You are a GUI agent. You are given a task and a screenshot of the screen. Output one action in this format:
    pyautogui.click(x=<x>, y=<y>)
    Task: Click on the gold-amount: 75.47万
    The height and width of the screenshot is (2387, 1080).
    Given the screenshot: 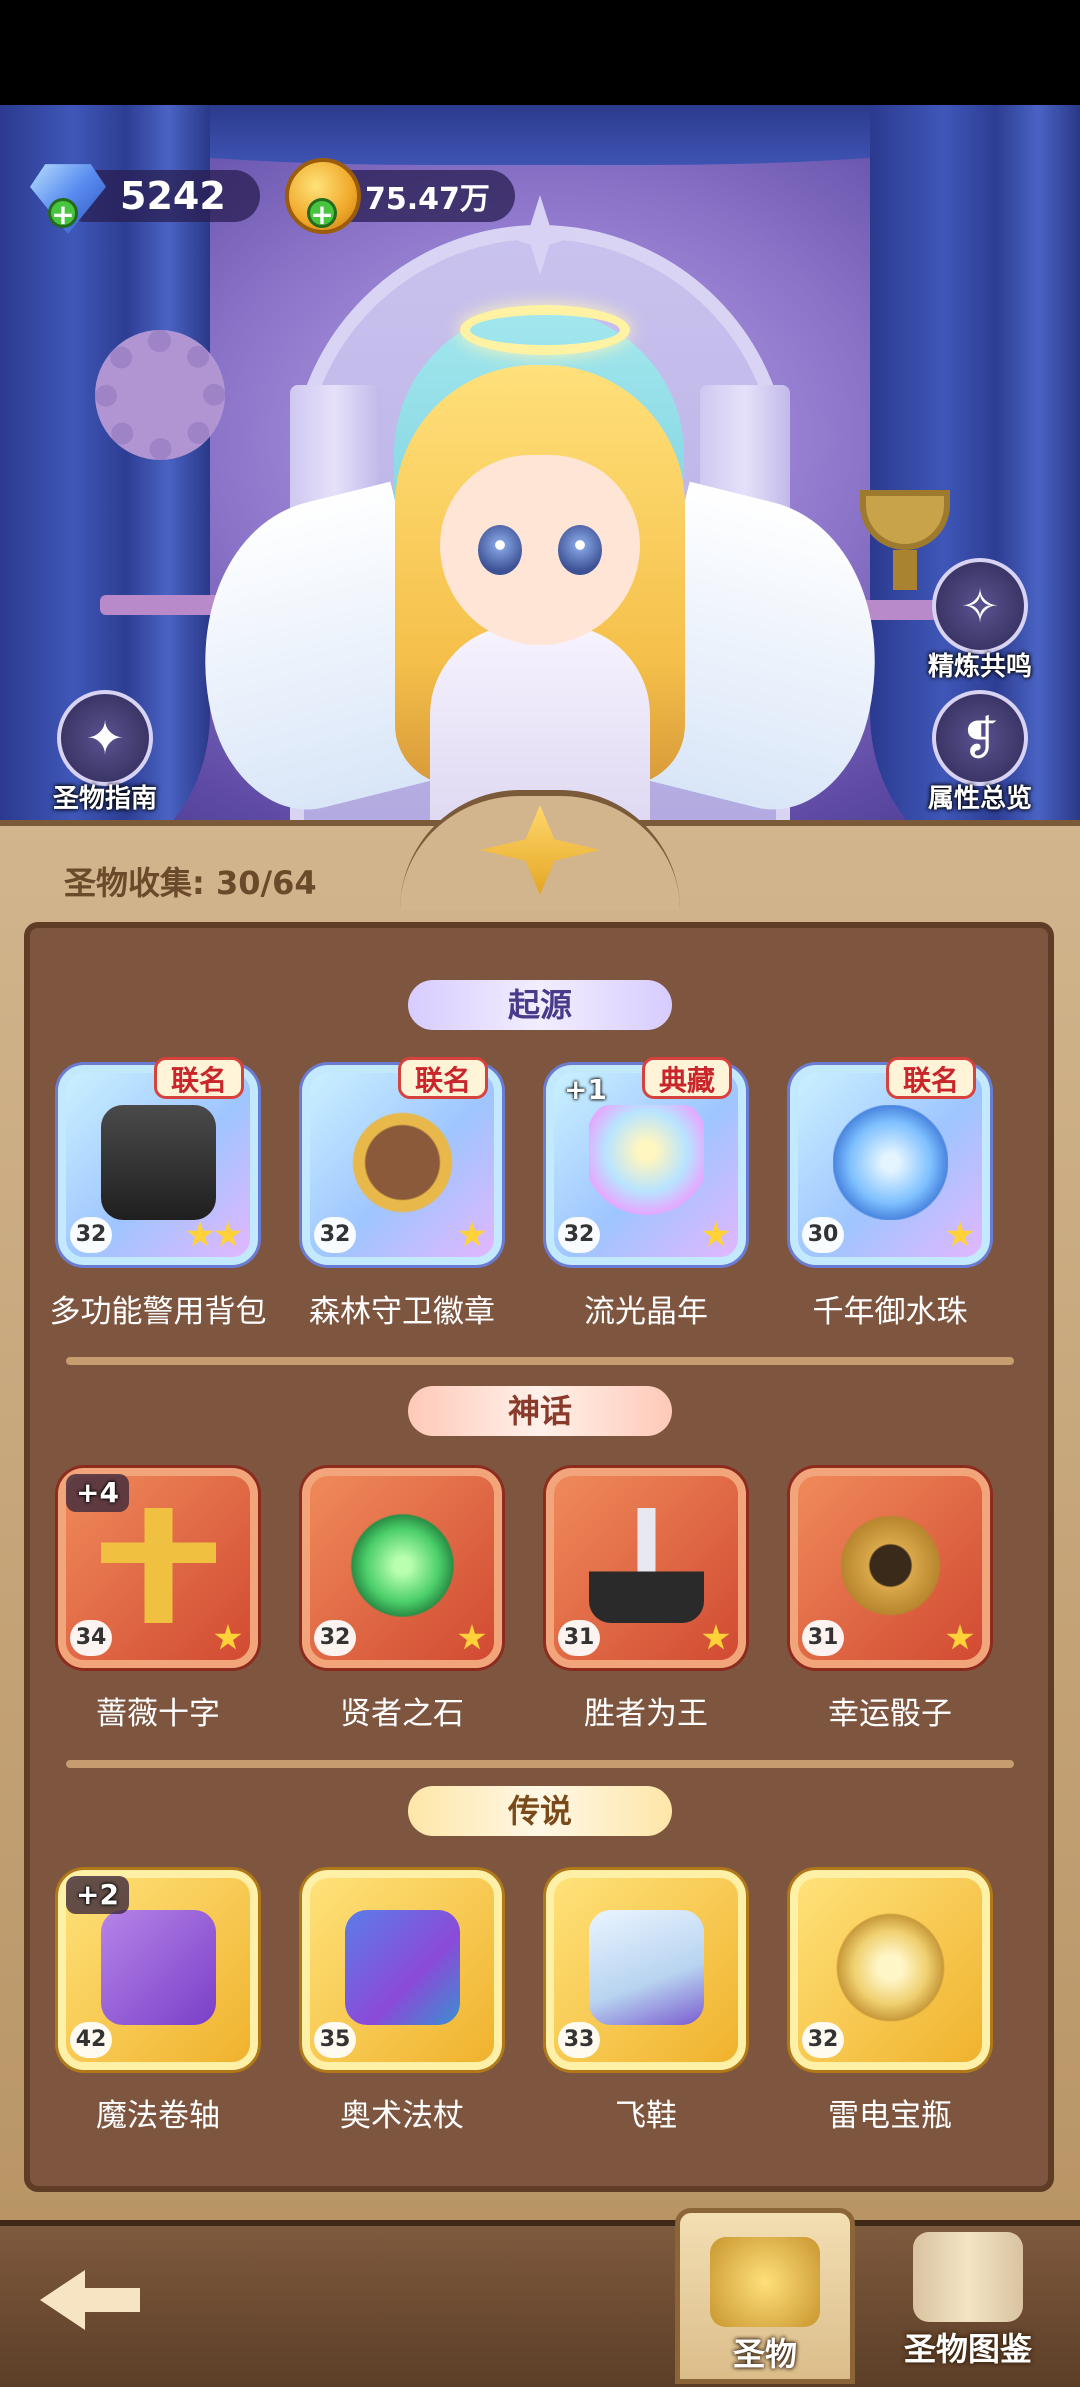 What is the action you would take?
    pyautogui.click(x=427, y=199)
    